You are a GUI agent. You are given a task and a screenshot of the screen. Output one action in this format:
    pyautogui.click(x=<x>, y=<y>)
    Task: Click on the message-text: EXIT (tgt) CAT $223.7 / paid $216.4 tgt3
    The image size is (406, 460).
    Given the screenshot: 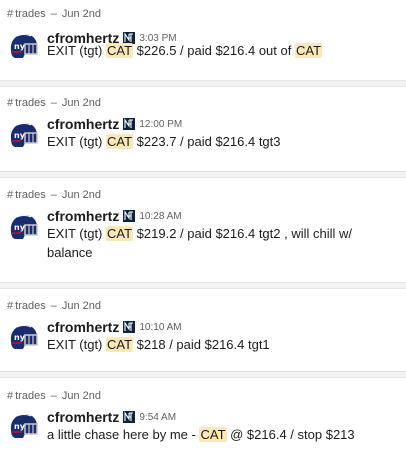 What is the action you would take?
    pyautogui.click(x=222, y=141)
    